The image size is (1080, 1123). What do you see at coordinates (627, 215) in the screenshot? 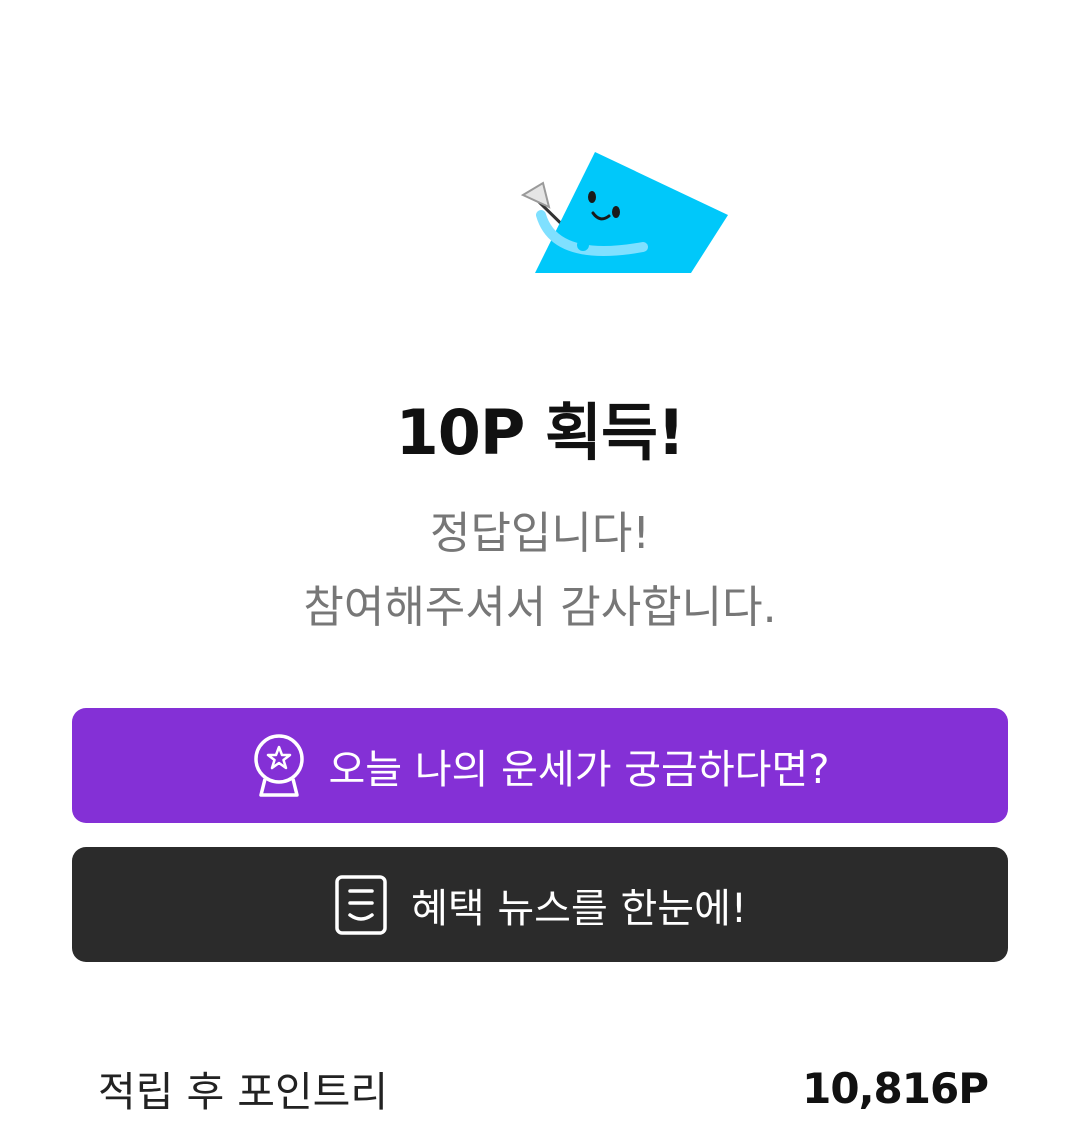
I see `mascot-illustration` at bounding box center [627, 215].